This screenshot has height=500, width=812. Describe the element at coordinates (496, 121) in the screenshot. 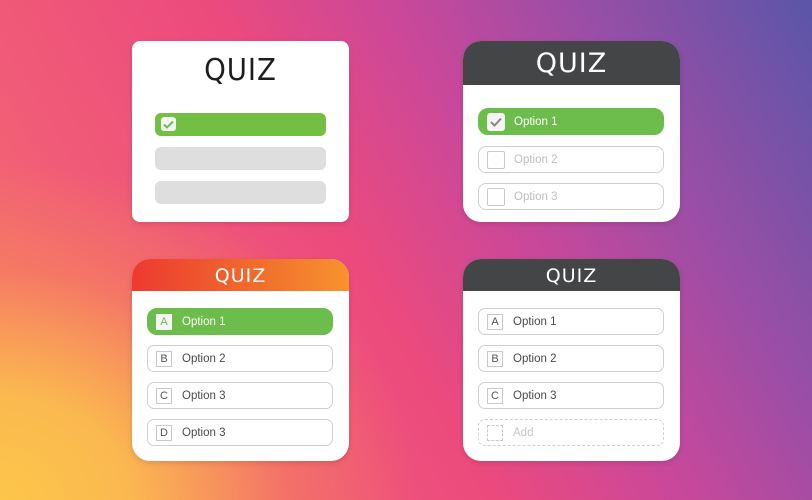

I see `checkbox-checked-icon` at that location.